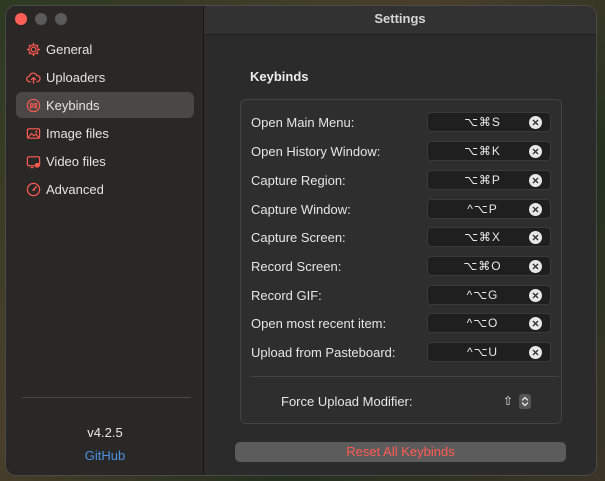 This screenshot has width=605, height=481. Describe the element at coordinates (279, 76) in the screenshot. I see `section-title: Keybinds` at that location.